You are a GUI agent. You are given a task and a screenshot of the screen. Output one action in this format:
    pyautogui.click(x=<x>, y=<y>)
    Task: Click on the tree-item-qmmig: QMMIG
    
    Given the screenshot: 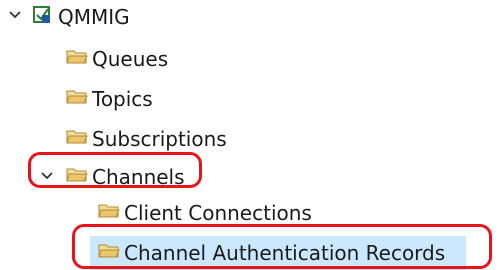 What is the action you would take?
    pyautogui.click(x=81, y=17)
    